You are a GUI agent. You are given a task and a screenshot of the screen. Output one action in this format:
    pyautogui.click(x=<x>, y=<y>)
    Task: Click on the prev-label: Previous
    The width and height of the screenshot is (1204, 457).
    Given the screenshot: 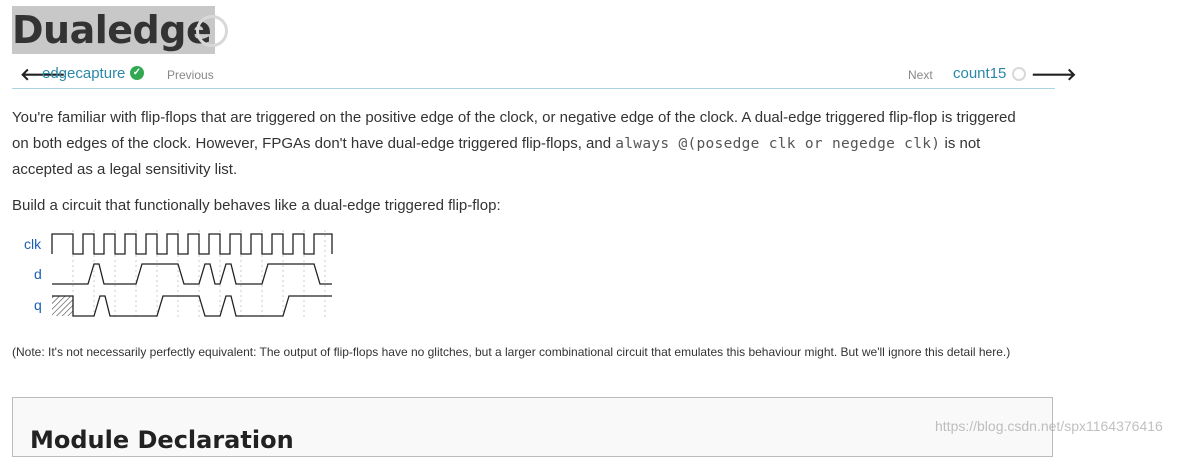 What is the action you would take?
    pyautogui.click(x=190, y=75)
    